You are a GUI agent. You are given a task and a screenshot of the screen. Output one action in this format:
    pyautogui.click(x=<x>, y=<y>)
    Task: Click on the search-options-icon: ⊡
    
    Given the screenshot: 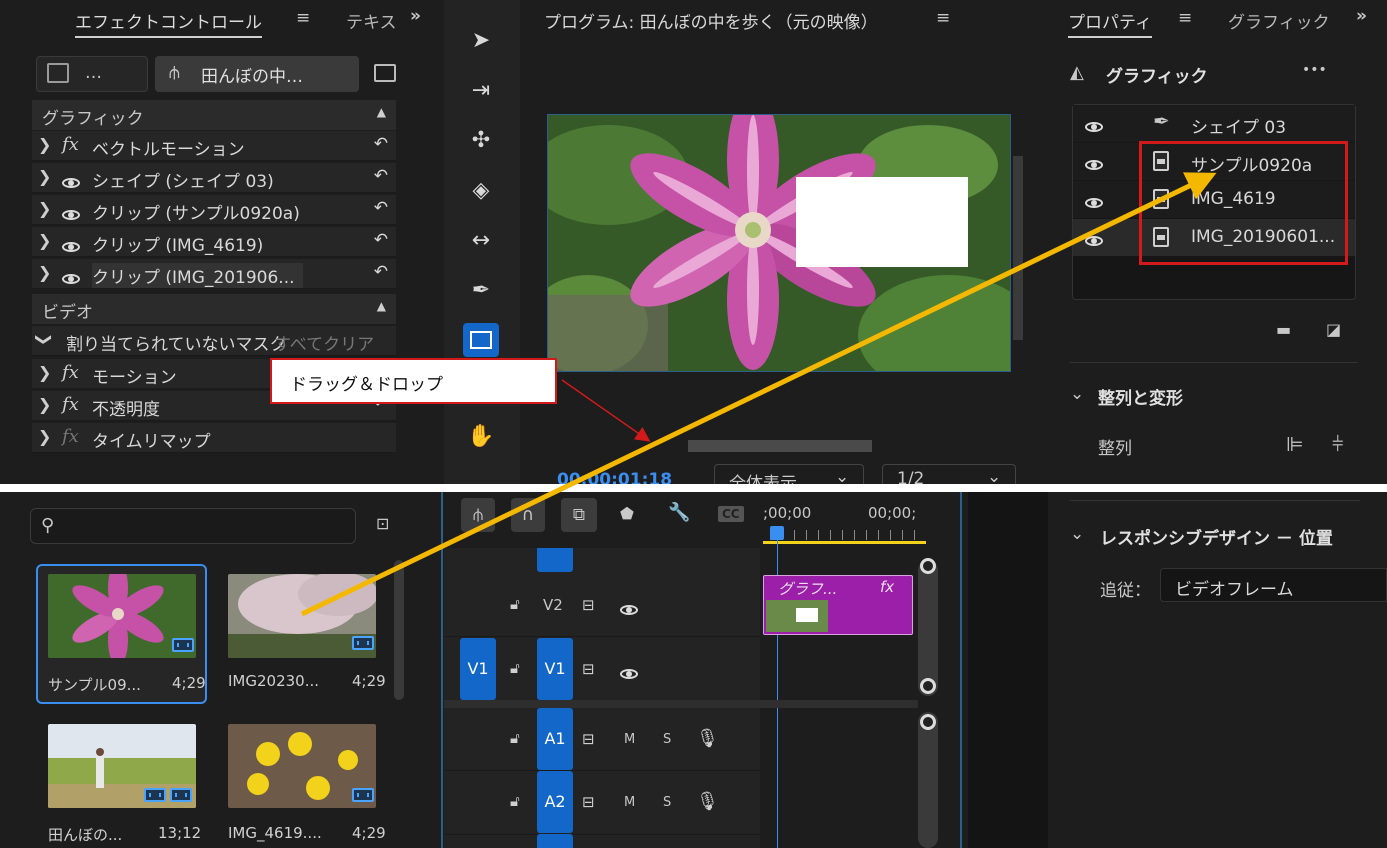 What is the action you would take?
    pyautogui.click(x=382, y=523)
    